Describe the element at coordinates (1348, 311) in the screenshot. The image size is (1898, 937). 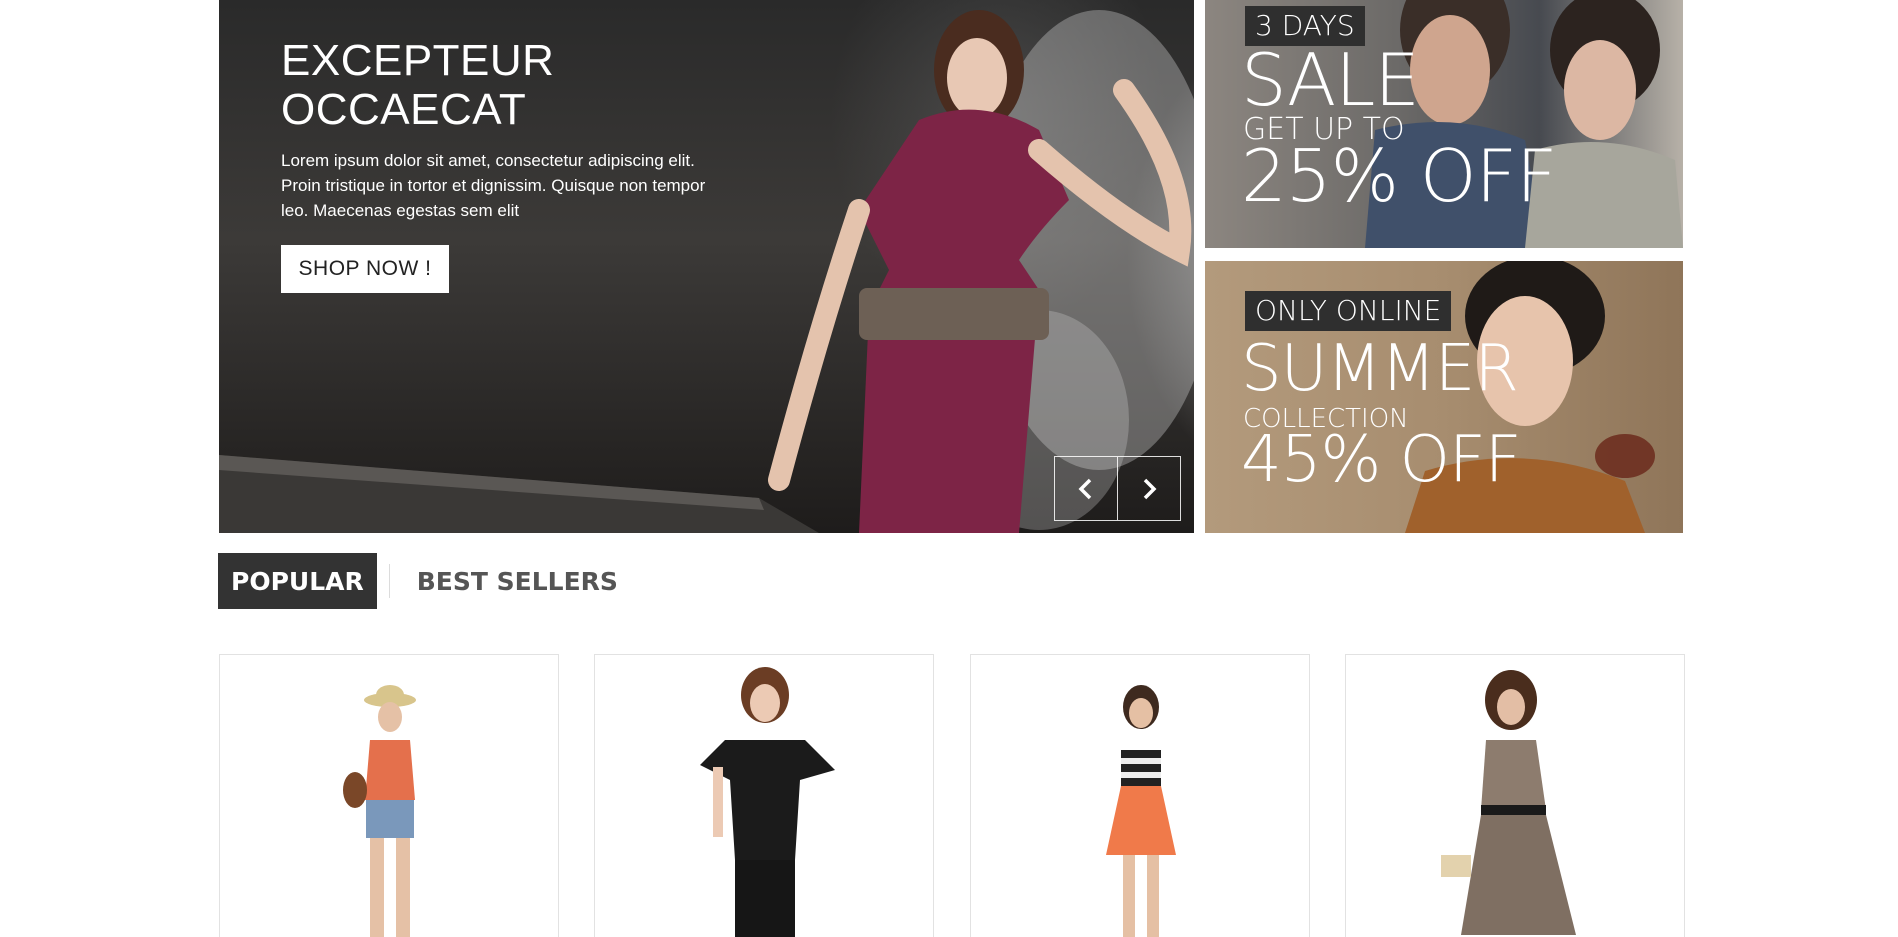
I see `summer-banner-tag: ONLY ONLINE` at that location.